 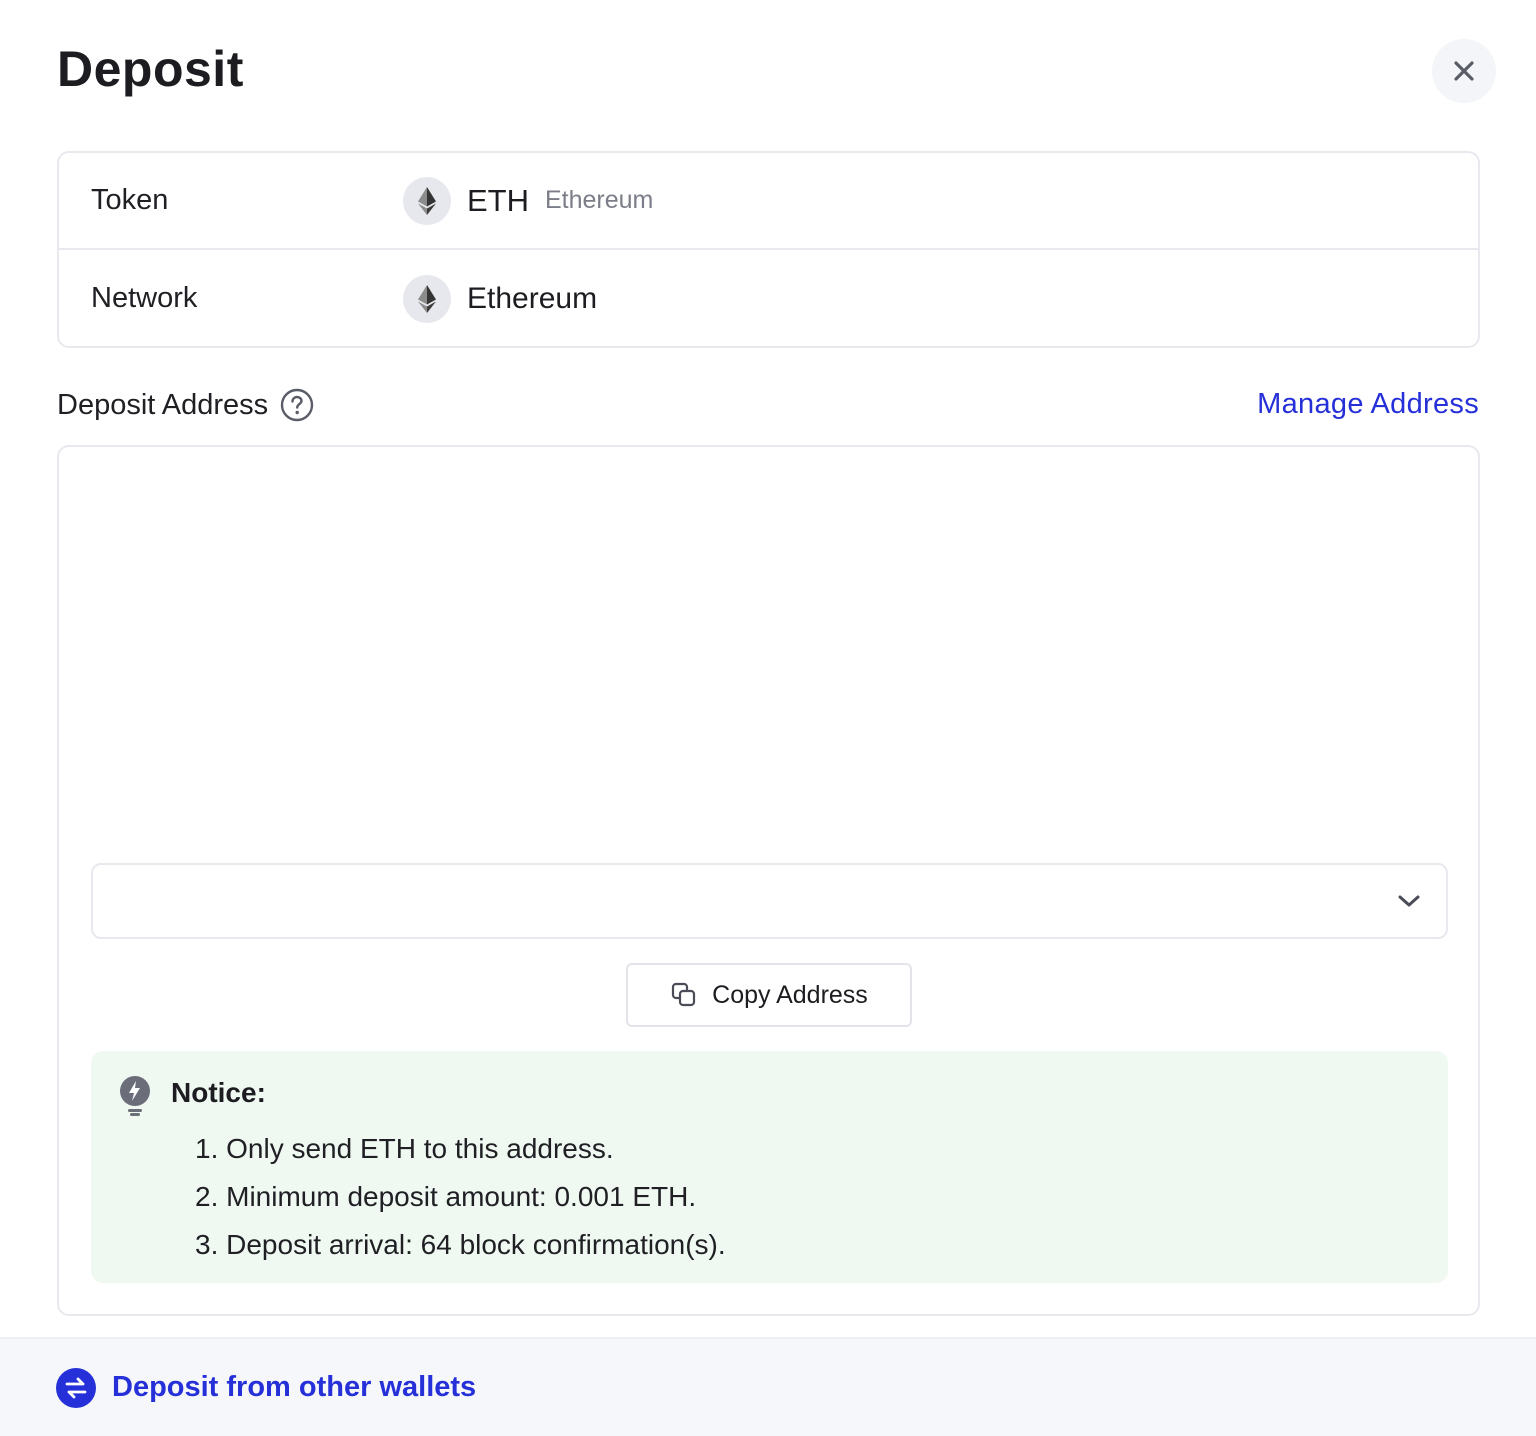 I want to click on network-selector: Ethereum, so click(x=500, y=298).